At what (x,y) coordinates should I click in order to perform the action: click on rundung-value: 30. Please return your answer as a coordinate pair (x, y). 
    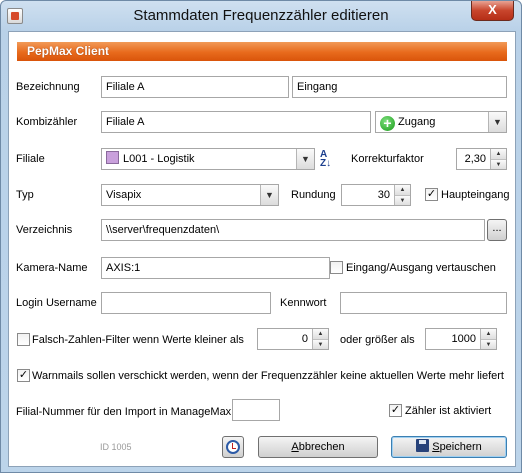
    Looking at the image, I should click on (383, 195).